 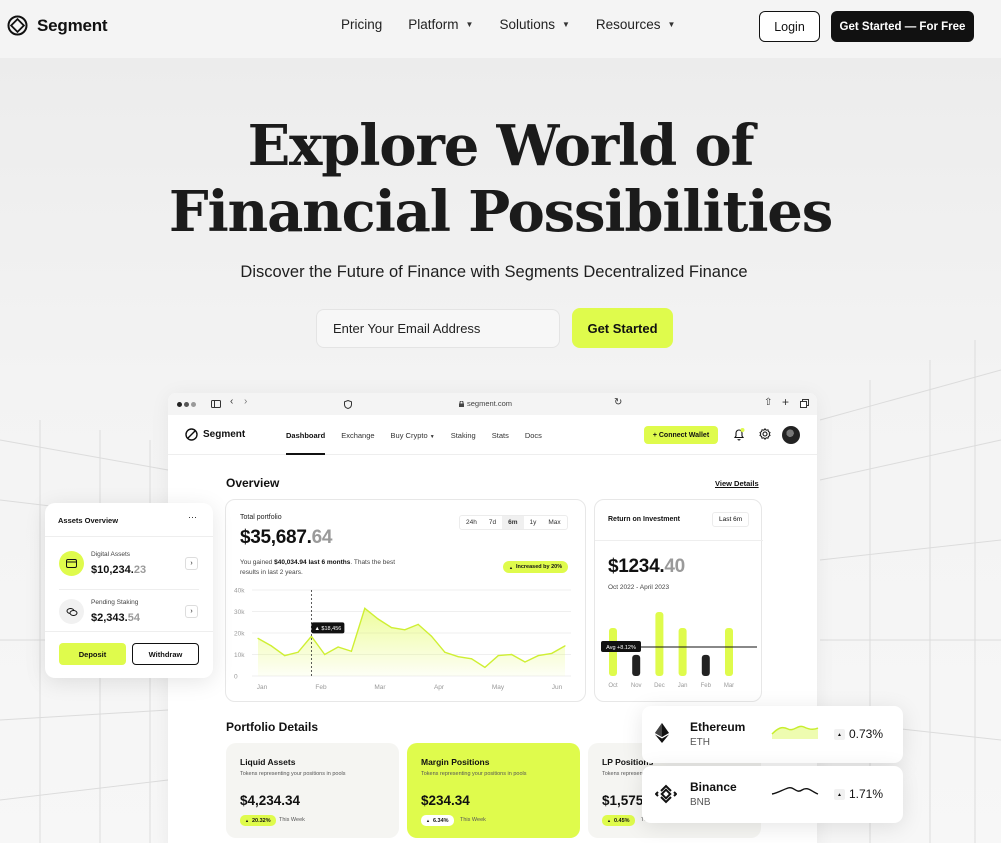 What do you see at coordinates (500, 212) in the screenshot?
I see `hero-title-line-2: Financial Possibilities` at bounding box center [500, 212].